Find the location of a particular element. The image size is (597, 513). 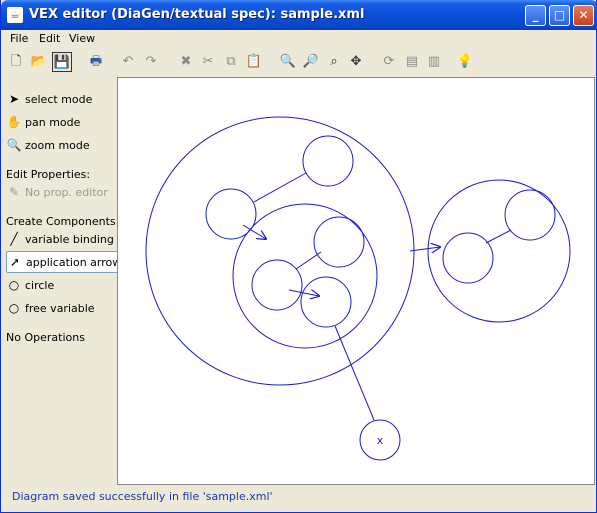

binding-line-top is located at coordinates (280, 187).